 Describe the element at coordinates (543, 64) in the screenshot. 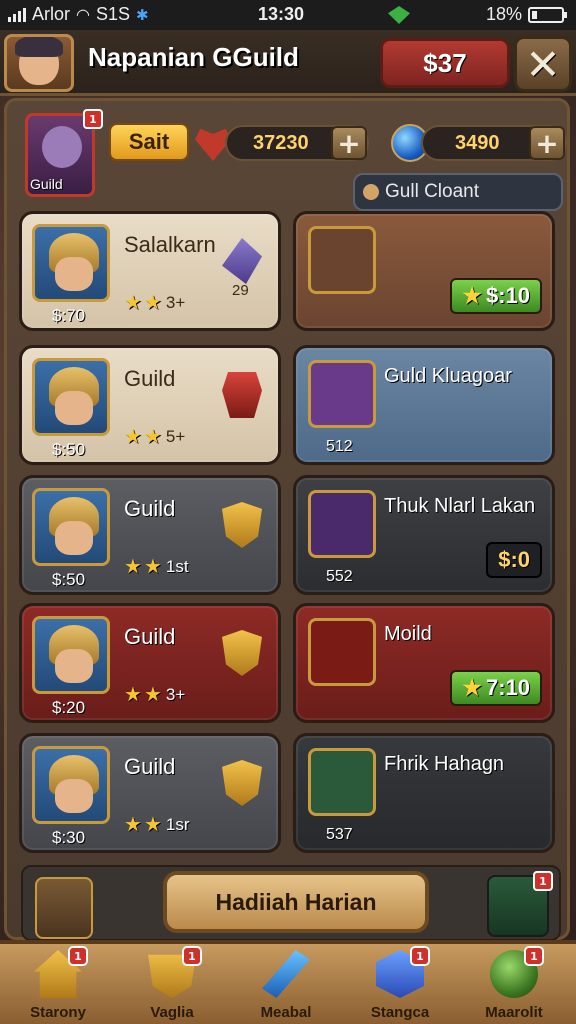

I see `close-button: ✕` at that location.